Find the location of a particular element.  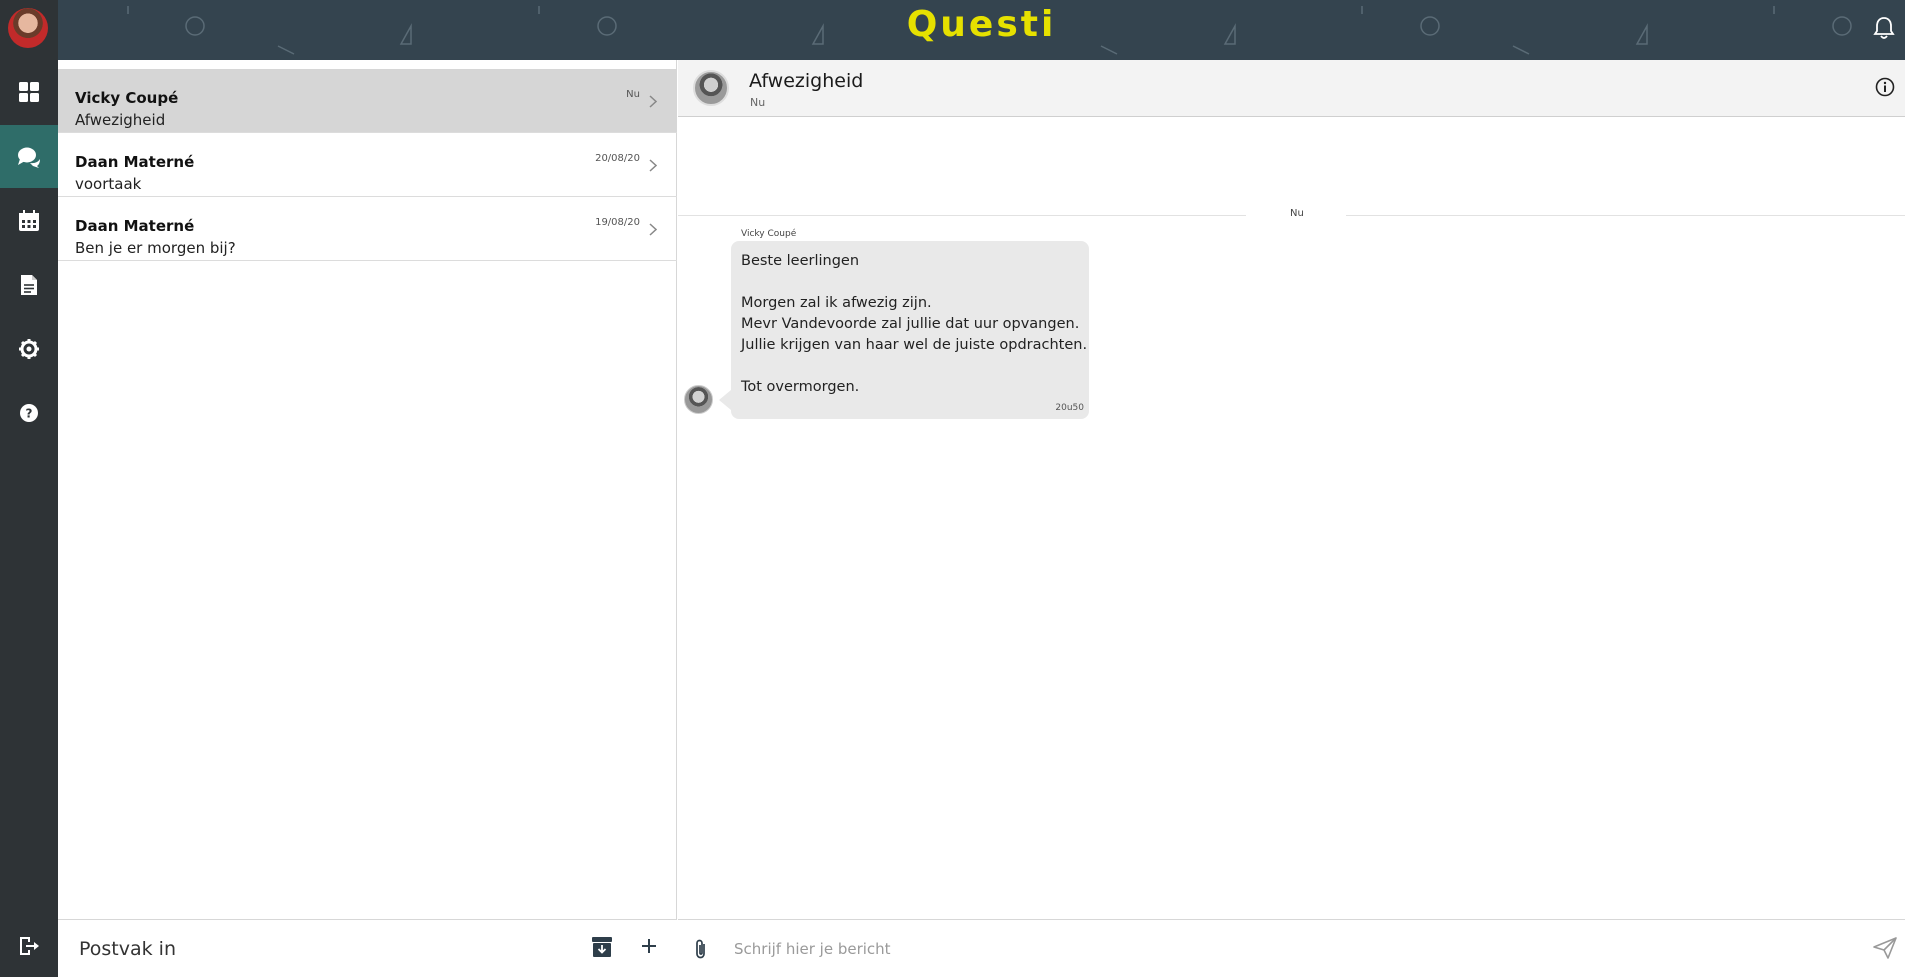

send-icon is located at coordinates (1885, 948).